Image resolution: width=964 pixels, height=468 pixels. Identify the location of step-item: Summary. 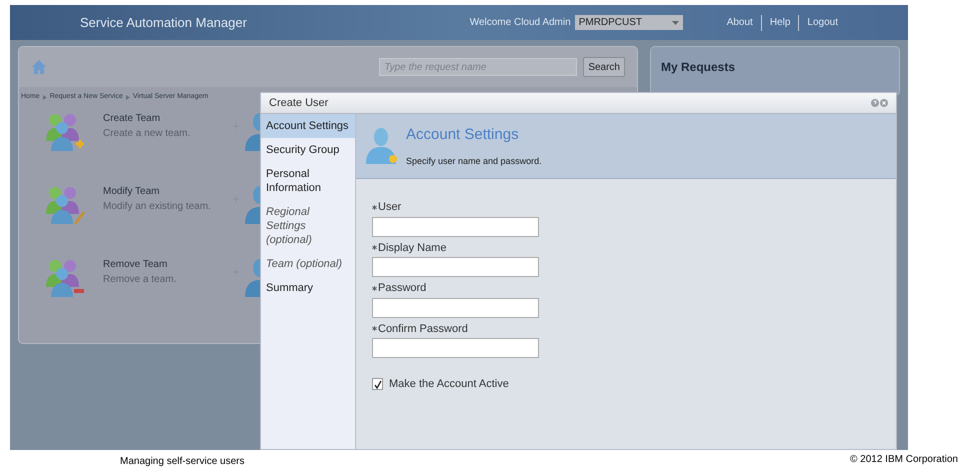
(308, 288).